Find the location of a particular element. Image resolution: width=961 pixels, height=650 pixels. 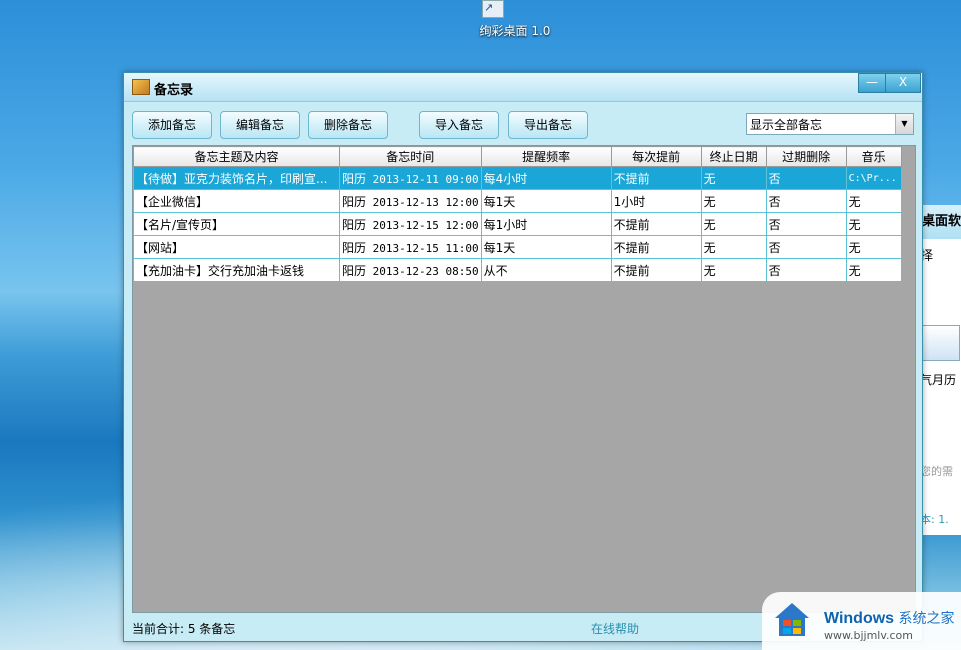

cell-subject: 【名片/宣传页】 is located at coordinates (236, 224).